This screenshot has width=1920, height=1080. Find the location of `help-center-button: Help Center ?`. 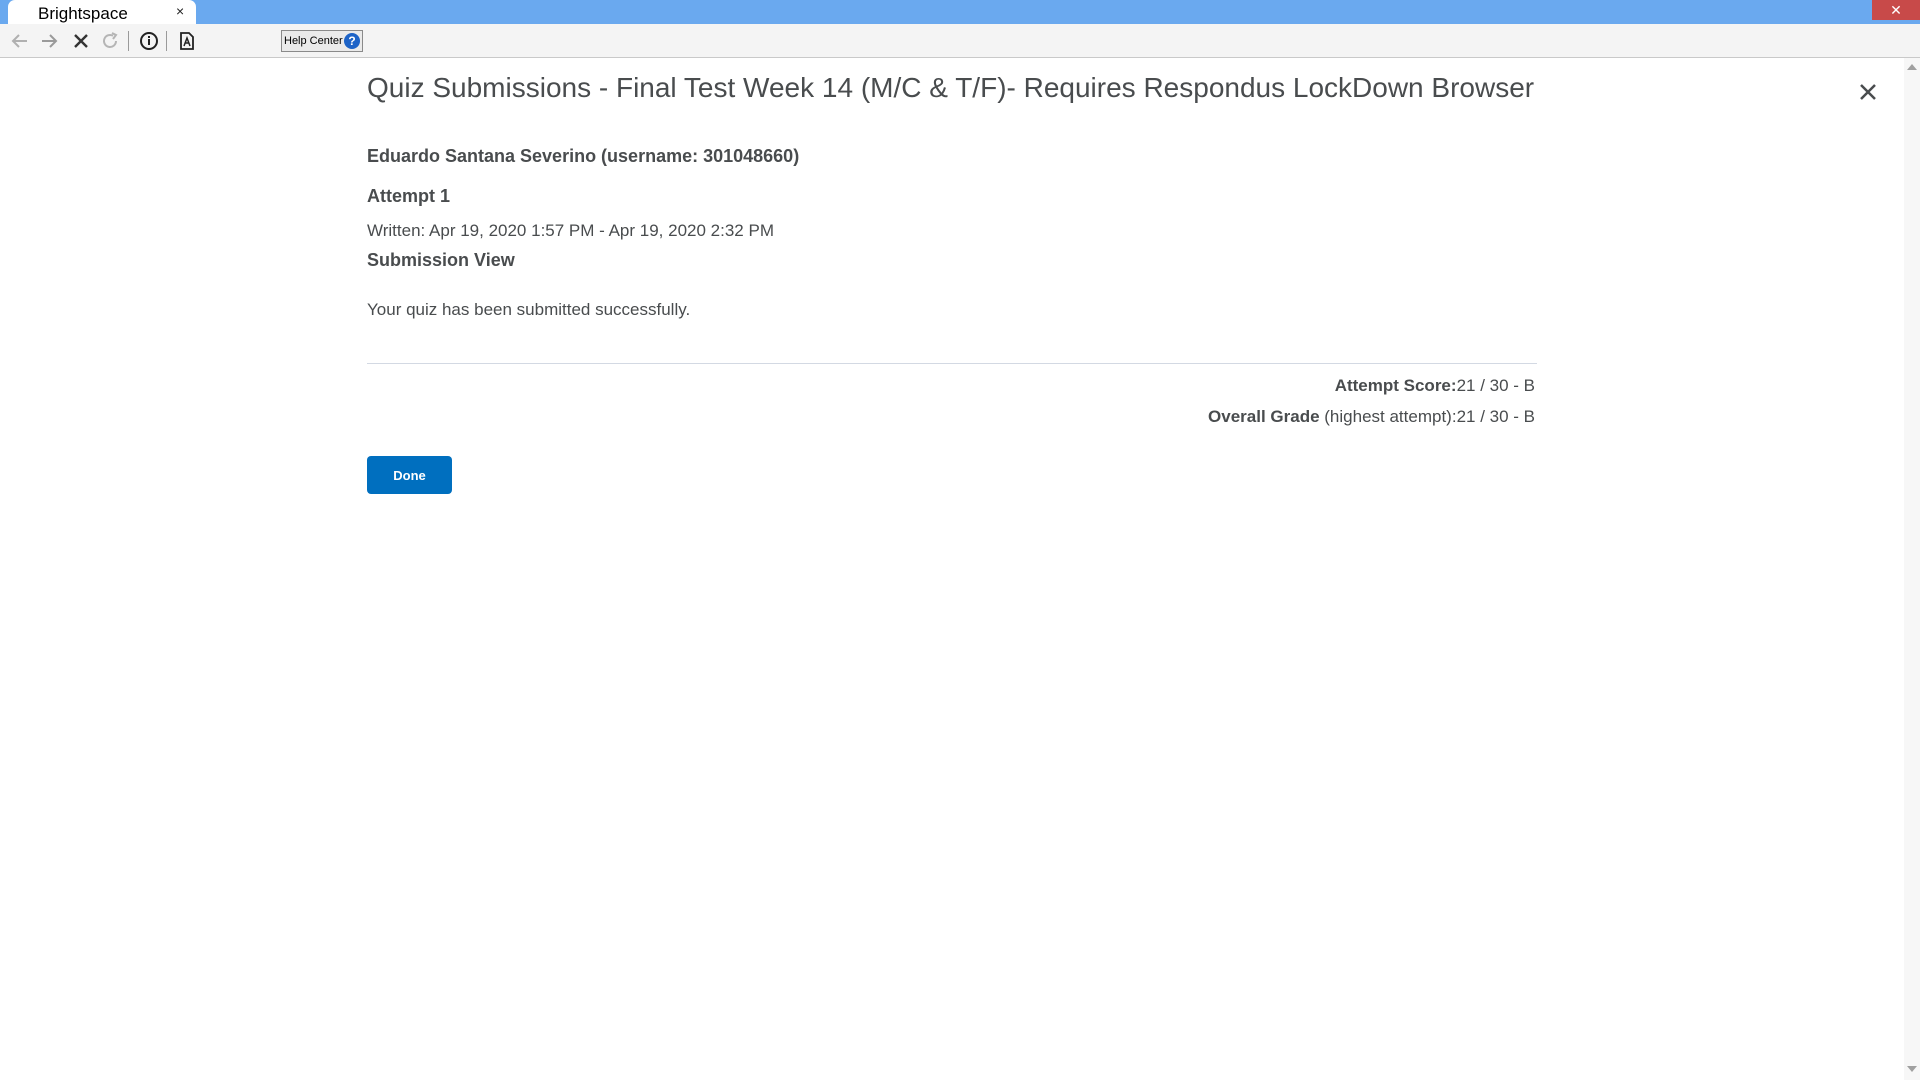

help-center-button: Help Center ? is located at coordinates (322, 41).